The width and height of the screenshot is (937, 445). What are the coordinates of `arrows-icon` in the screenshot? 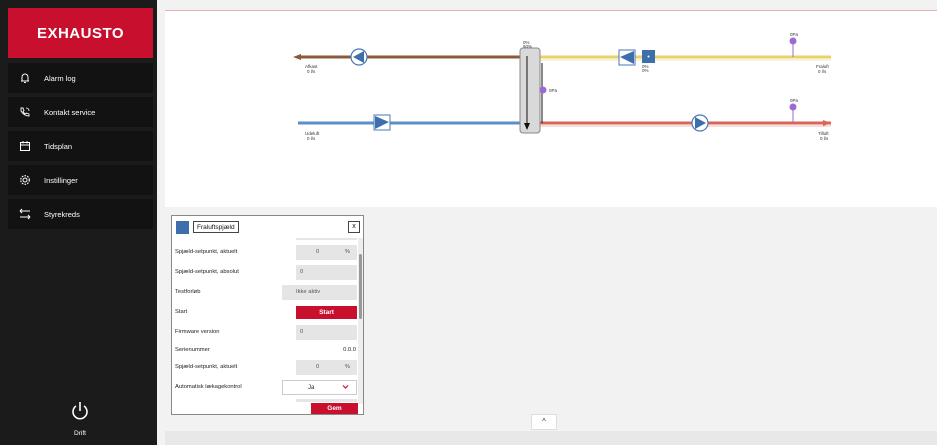 It's located at (25, 214).